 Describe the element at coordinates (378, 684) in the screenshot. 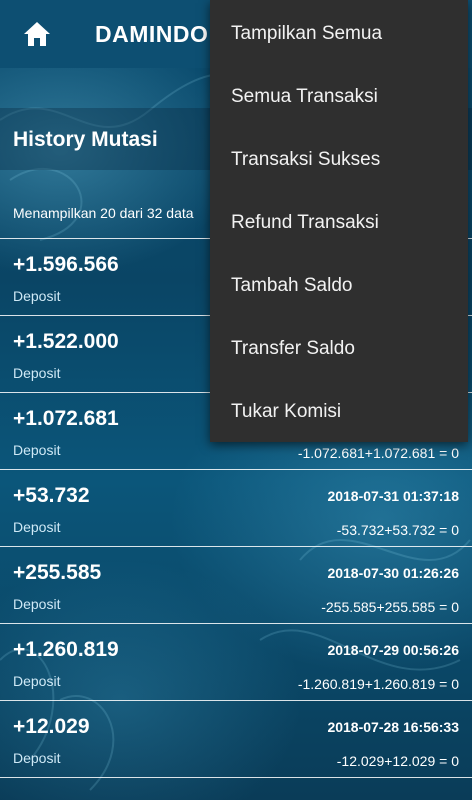

I see `transaction-balance-calc: -1.260.819+1.260.819 = 0` at that location.